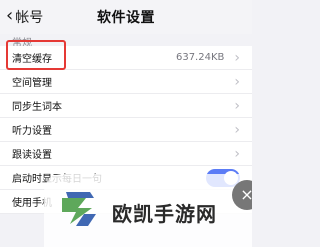 The height and width of the screenshot is (247, 320). What do you see at coordinates (126, 106) in the screenshot?
I see `row-sync-wordbook: 同步生词本 ›` at bounding box center [126, 106].